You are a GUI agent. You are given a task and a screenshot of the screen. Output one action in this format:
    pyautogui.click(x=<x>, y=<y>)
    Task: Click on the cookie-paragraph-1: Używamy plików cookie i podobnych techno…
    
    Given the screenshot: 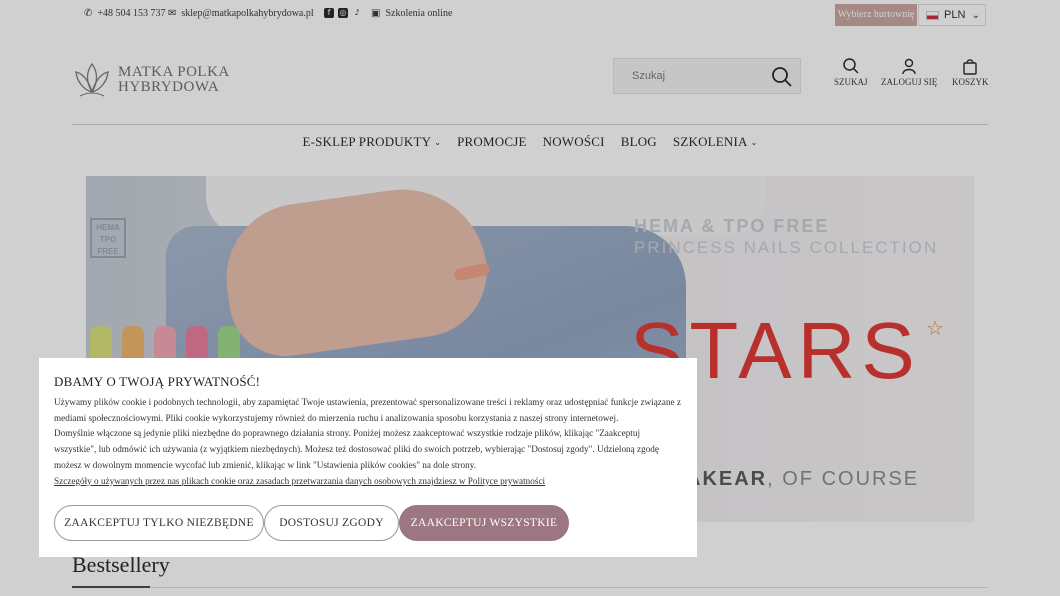 What is the action you would take?
    pyautogui.click(x=368, y=410)
    